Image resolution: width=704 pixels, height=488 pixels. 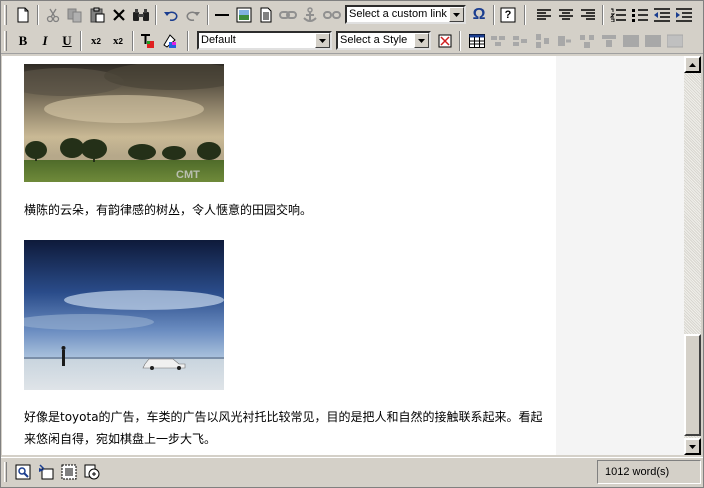 I want to click on bold-label: B, so click(x=23, y=40).